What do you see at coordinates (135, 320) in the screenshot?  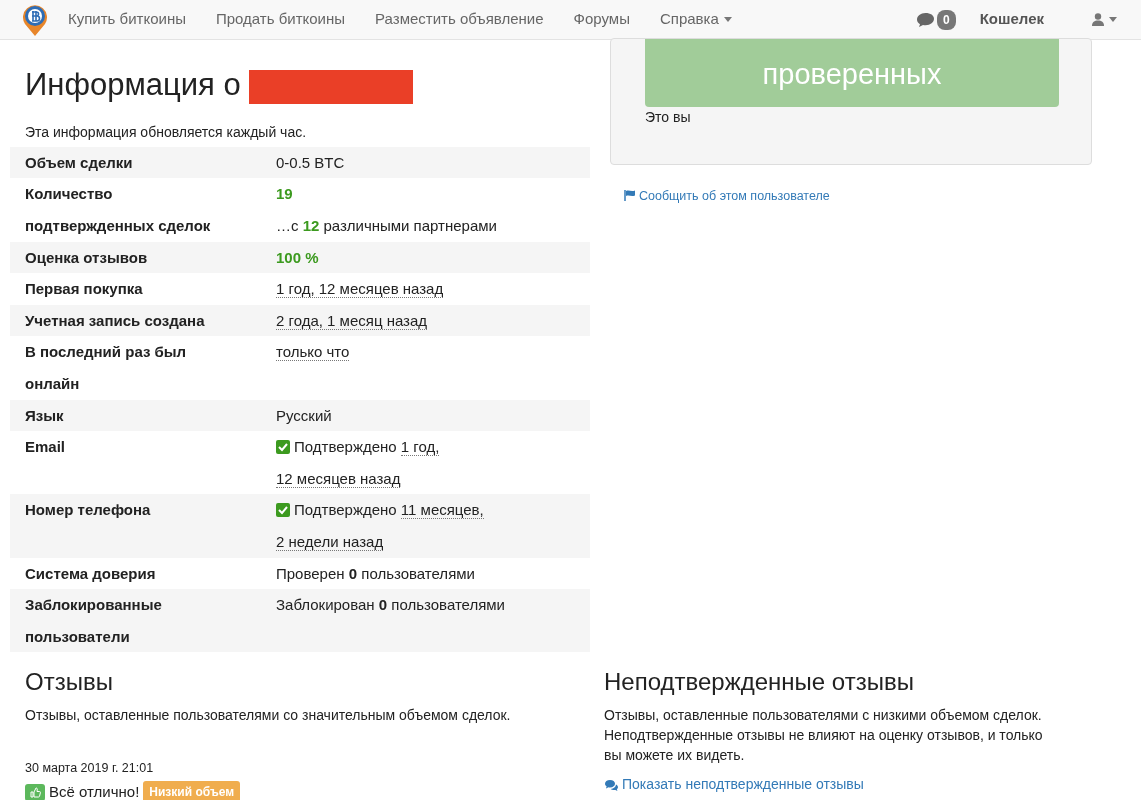 I see `row-label: Учетная запись создана` at bounding box center [135, 320].